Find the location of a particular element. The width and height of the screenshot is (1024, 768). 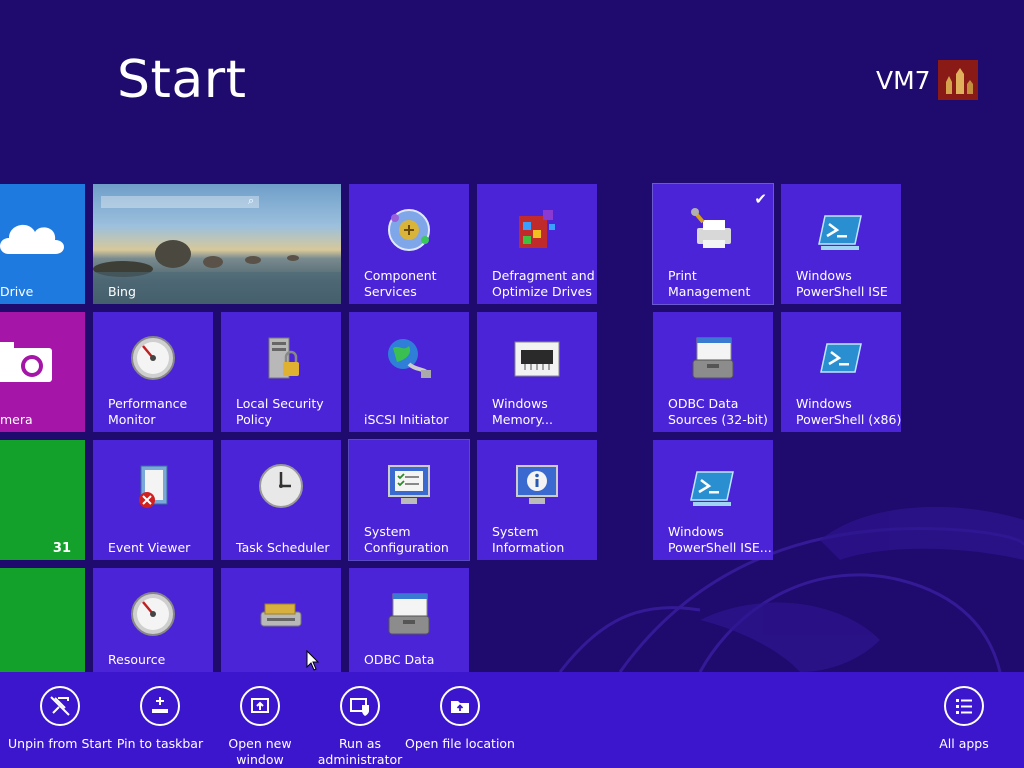

tile-odbc-data: ODBC Data is located at coordinates (409, 620).